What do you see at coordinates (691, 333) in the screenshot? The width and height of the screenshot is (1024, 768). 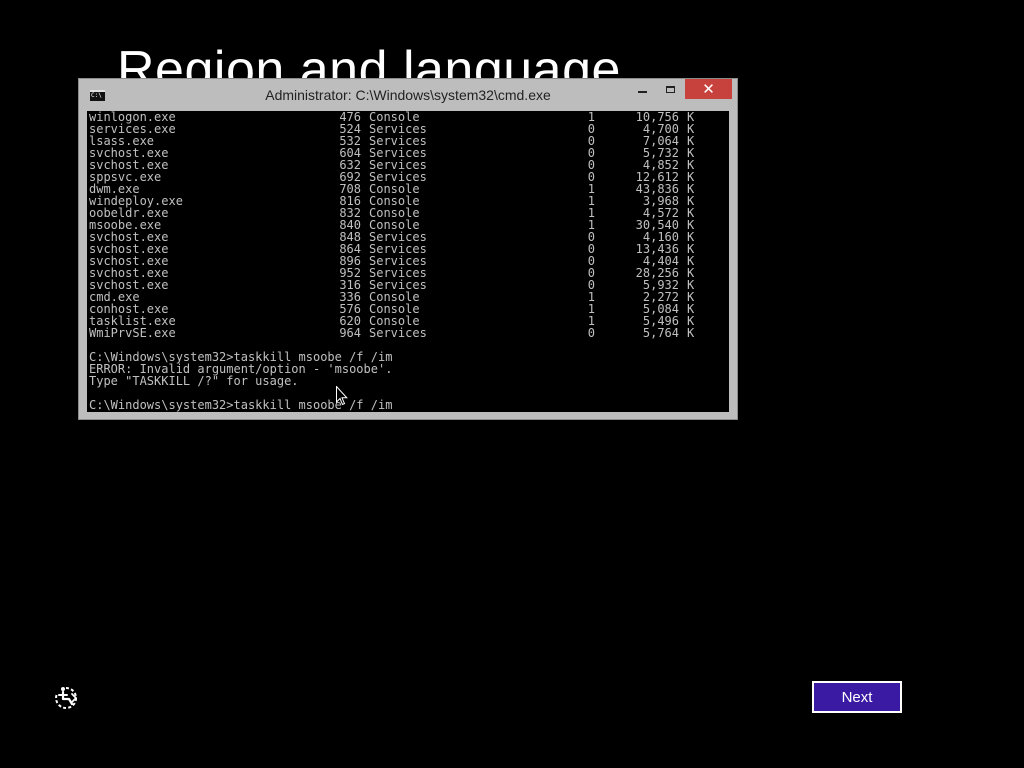 I see `process-memory-unit: K` at bounding box center [691, 333].